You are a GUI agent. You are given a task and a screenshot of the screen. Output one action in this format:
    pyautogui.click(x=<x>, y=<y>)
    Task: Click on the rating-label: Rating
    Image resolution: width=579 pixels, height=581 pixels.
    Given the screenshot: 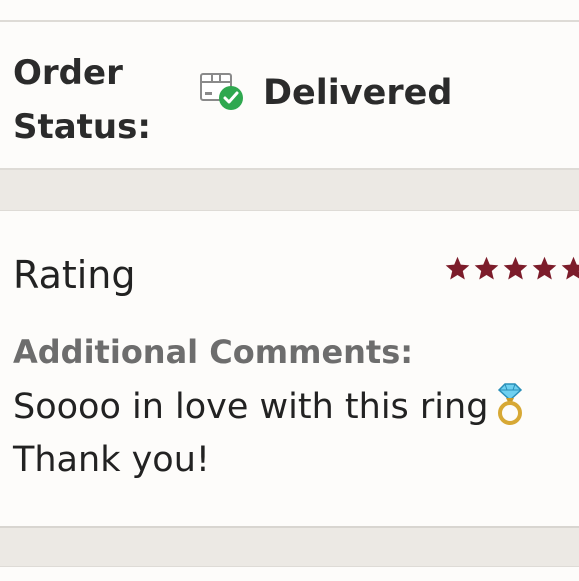 What is the action you would take?
    pyautogui.click(x=74, y=275)
    